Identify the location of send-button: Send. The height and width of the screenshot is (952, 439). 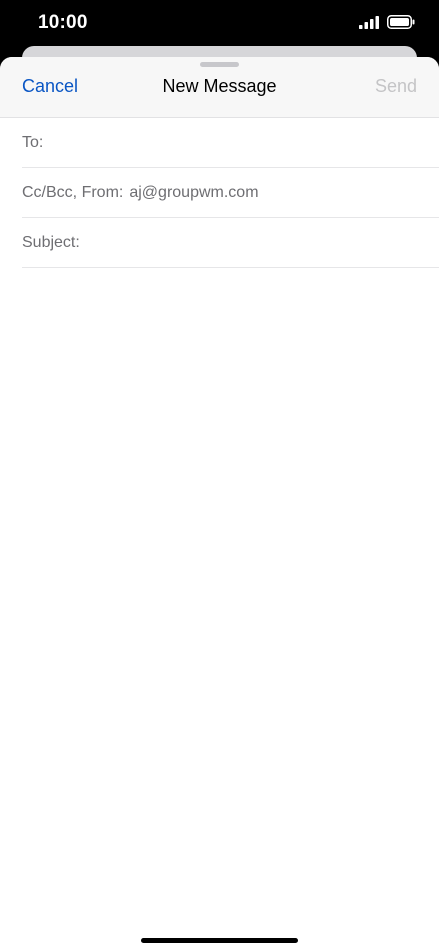
(396, 86).